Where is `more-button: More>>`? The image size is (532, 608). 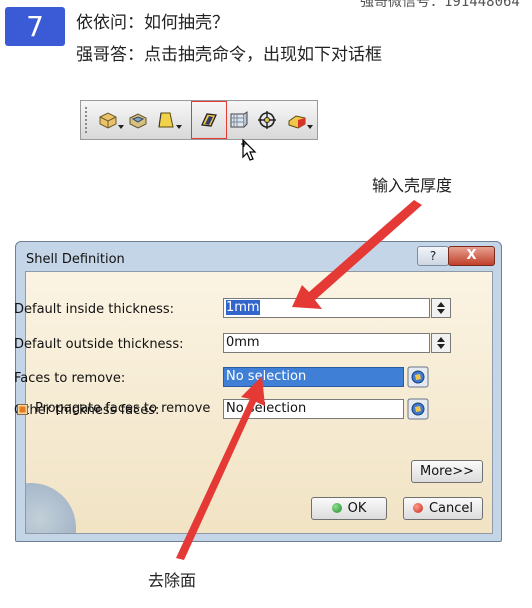
more-button: More>> is located at coordinates (447, 471).